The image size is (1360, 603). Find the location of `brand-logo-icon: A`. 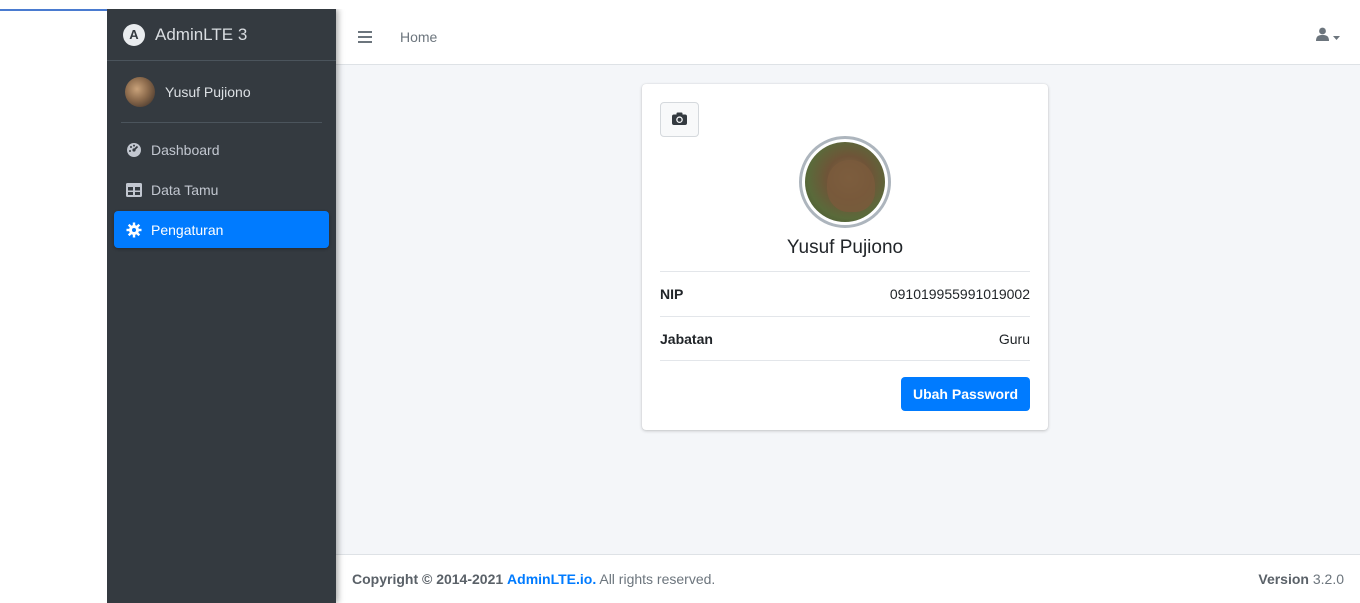

brand-logo-icon: A is located at coordinates (134, 34).